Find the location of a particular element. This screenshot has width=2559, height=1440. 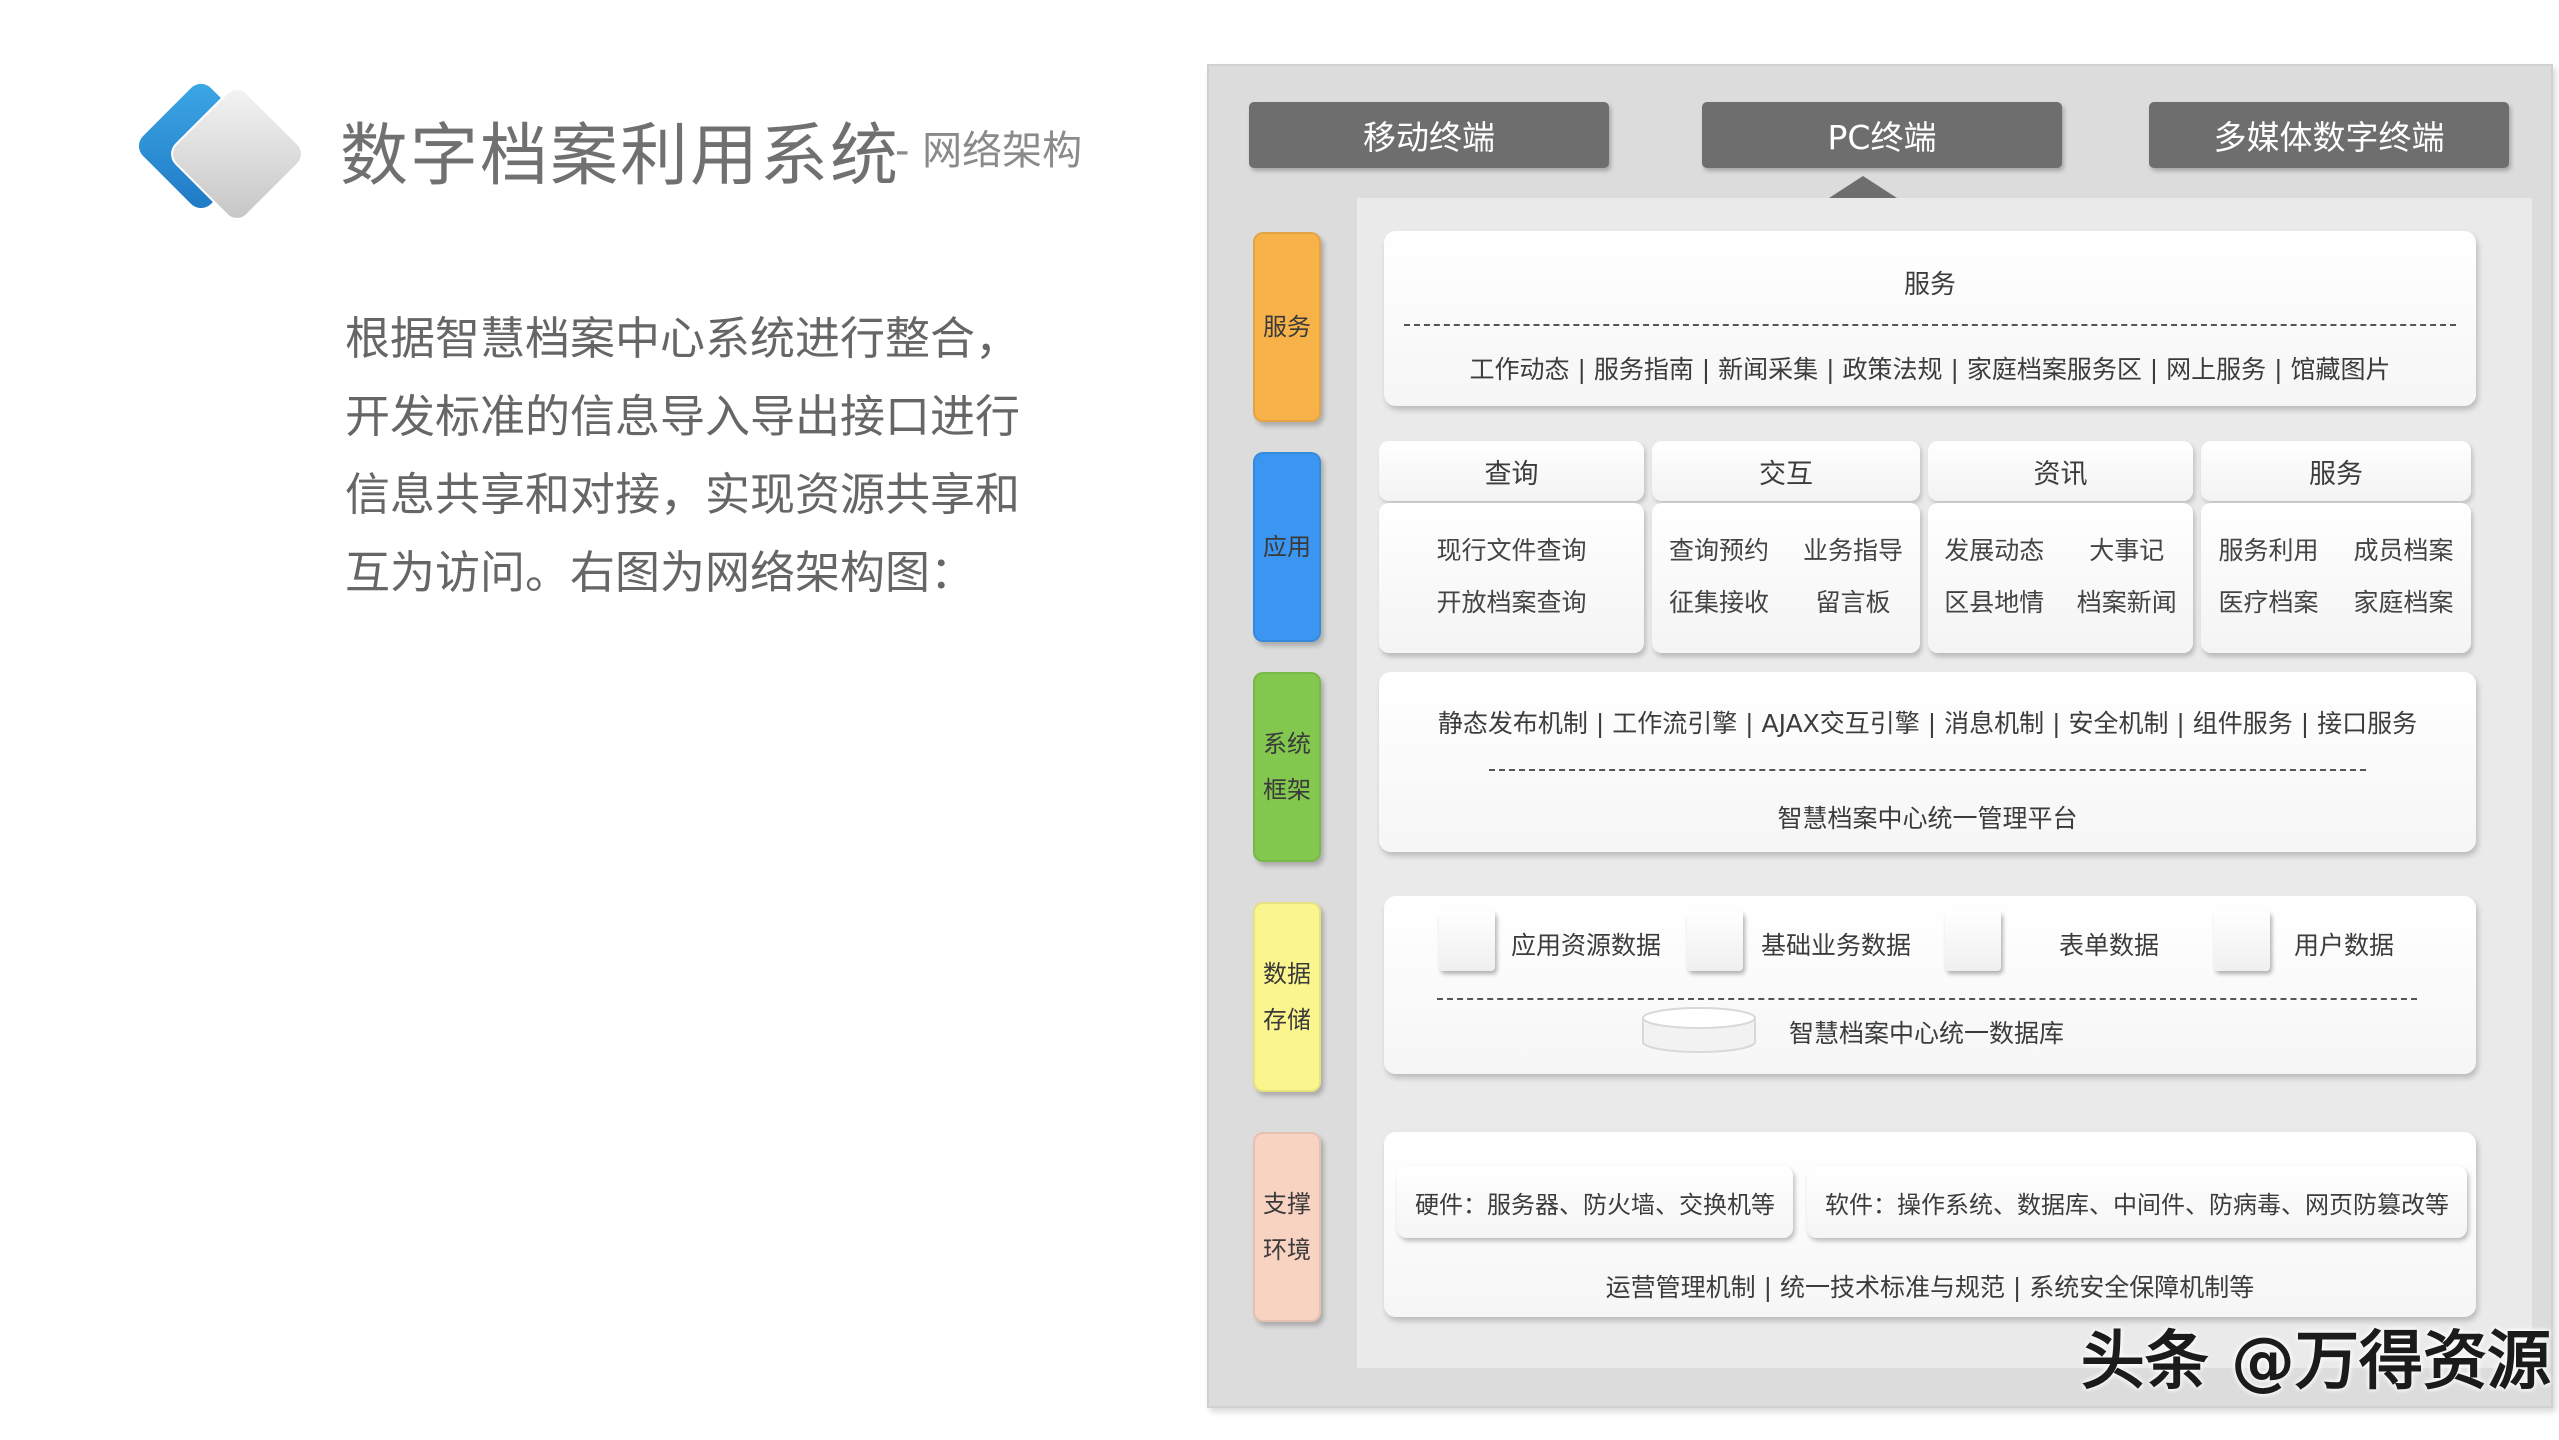

layer-tab-application: 应用 is located at coordinates (1287, 547).